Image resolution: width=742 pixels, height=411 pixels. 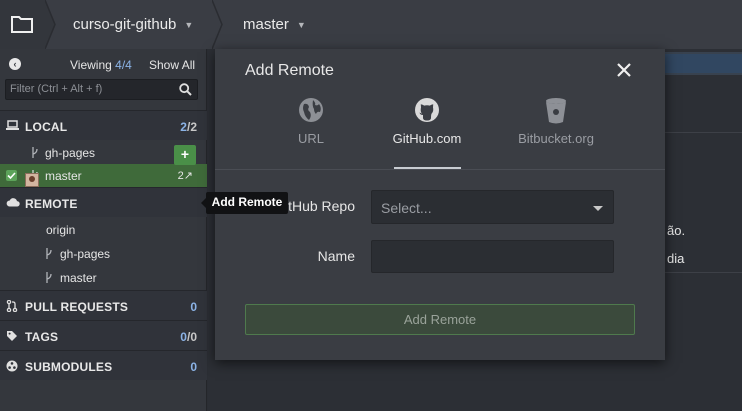 I want to click on search-icon, so click(x=185, y=89).